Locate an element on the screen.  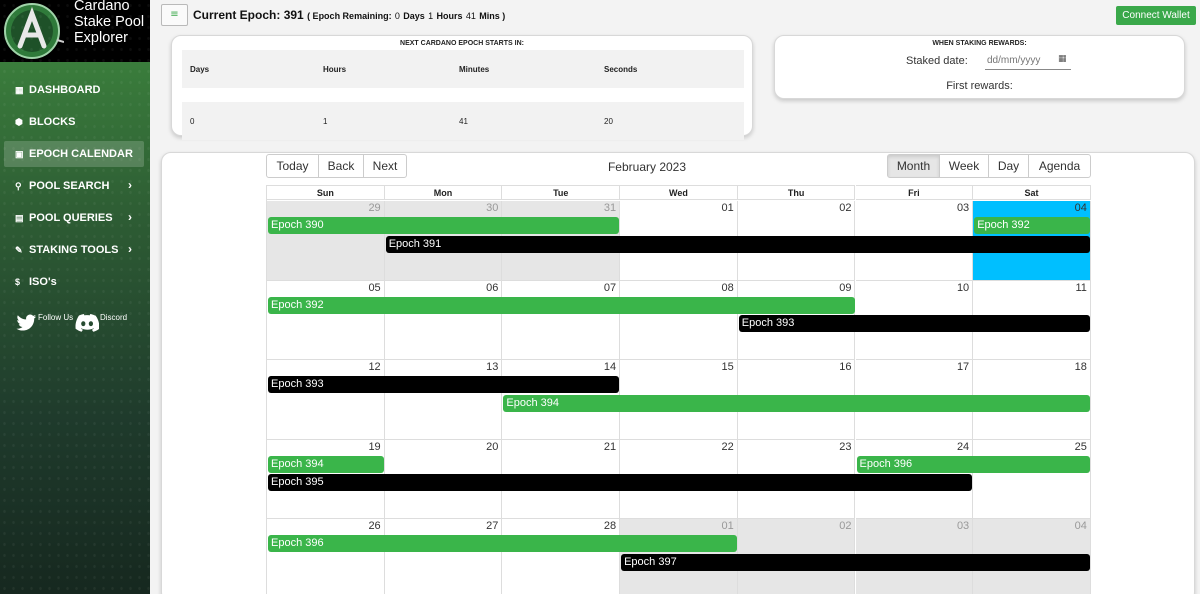
minutes-value: 41 is located at coordinates (463, 121).